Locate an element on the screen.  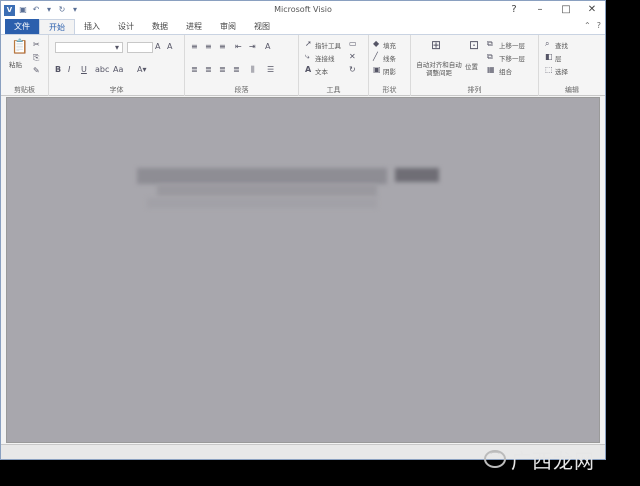
close-button: ✕ is located at coordinates (592, 10).